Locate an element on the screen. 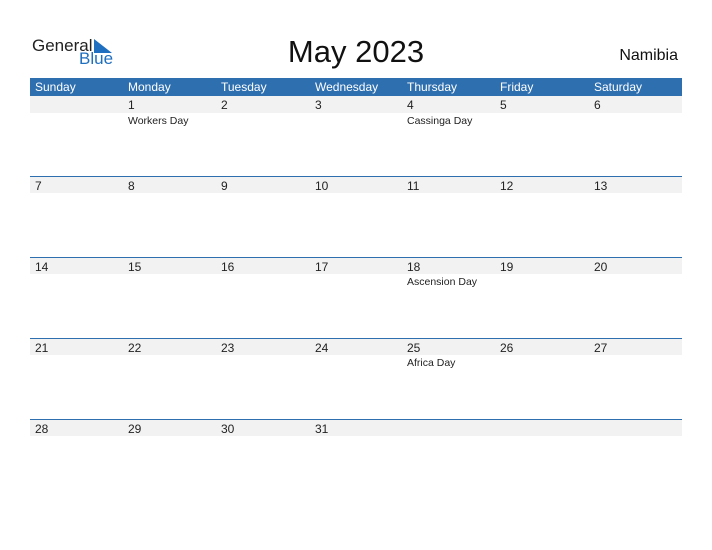 Image resolution: width=712 pixels, height=550 pixels. day-number: 14 is located at coordinates (42, 267).